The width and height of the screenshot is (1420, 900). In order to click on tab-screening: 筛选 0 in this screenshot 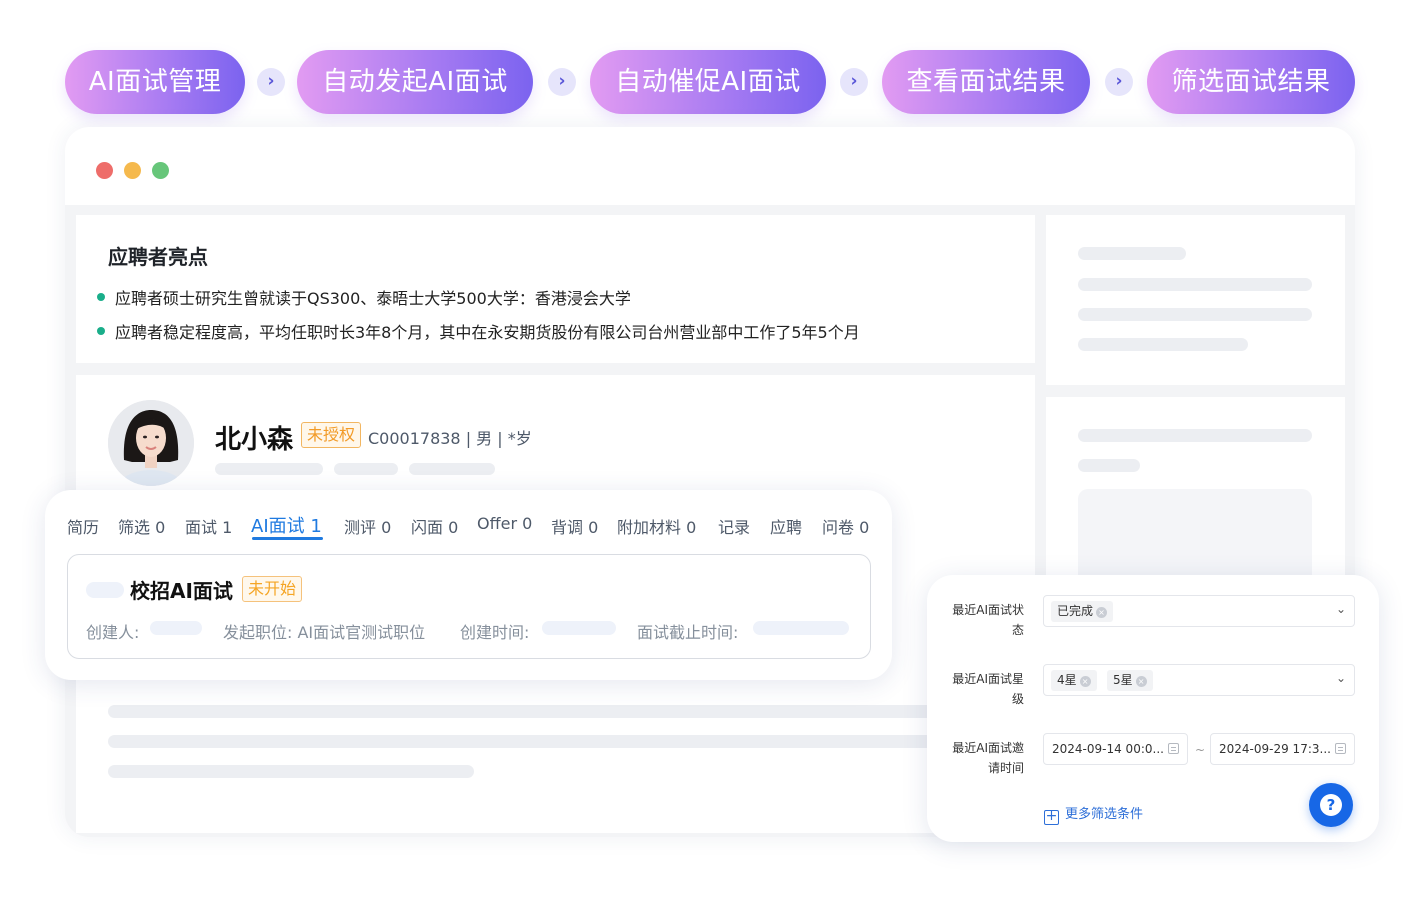, I will do `click(141, 526)`.